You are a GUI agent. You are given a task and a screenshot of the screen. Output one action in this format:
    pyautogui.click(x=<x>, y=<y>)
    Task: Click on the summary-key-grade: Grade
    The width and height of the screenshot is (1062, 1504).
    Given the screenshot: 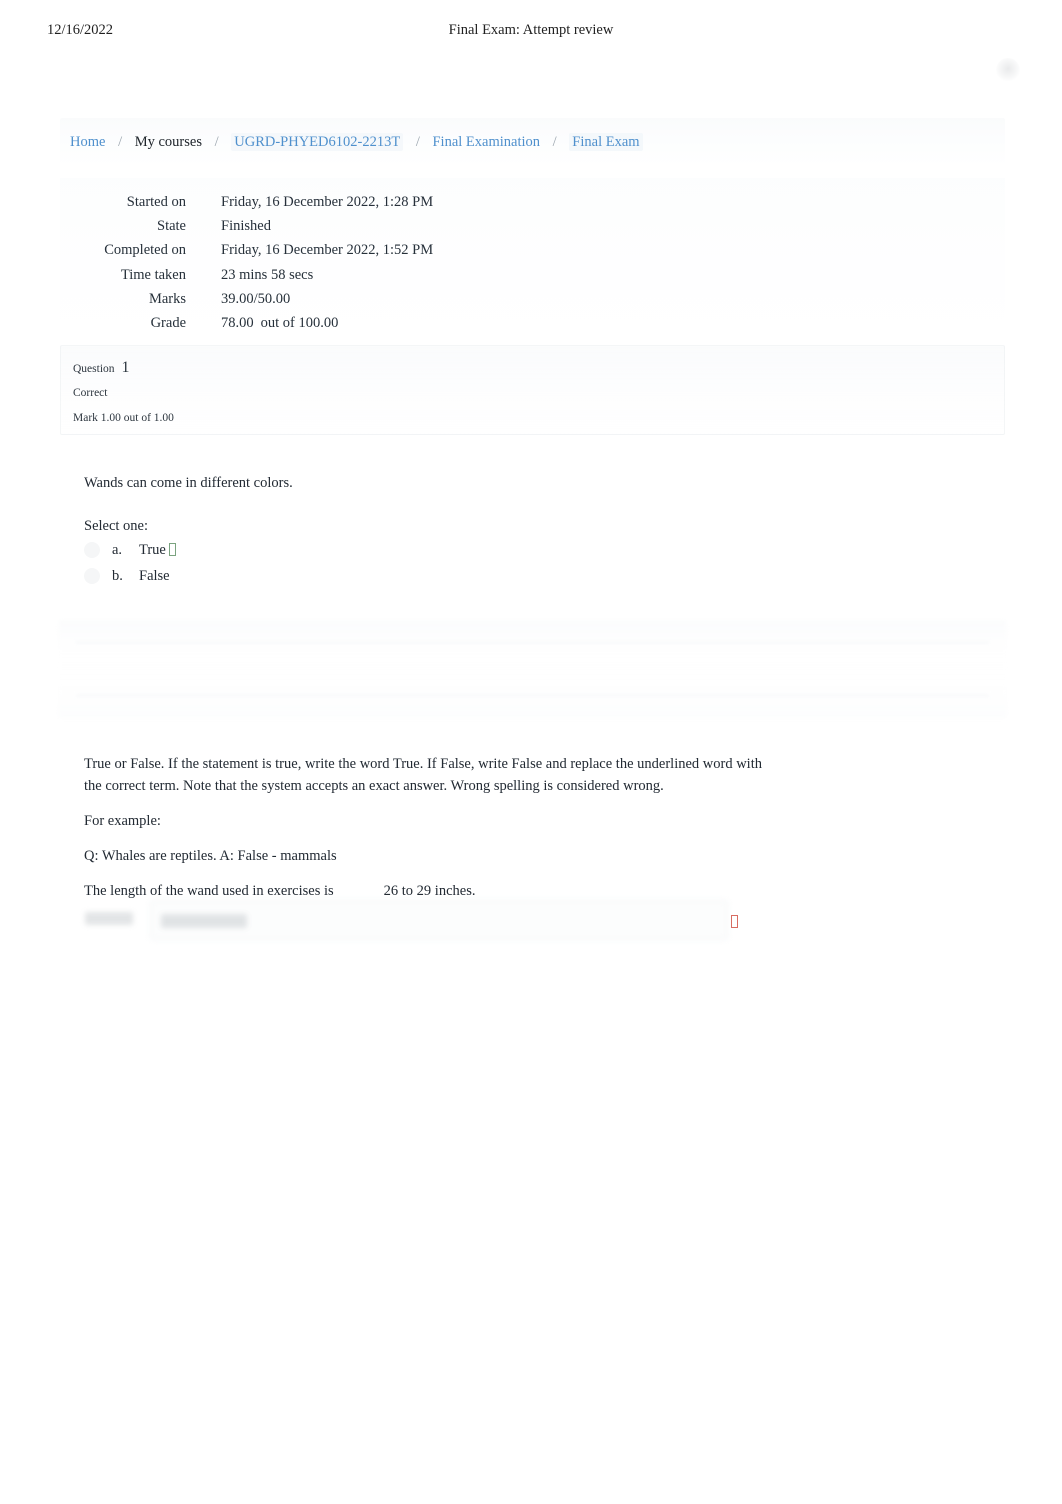 What is the action you would take?
    pyautogui.click(x=168, y=322)
    